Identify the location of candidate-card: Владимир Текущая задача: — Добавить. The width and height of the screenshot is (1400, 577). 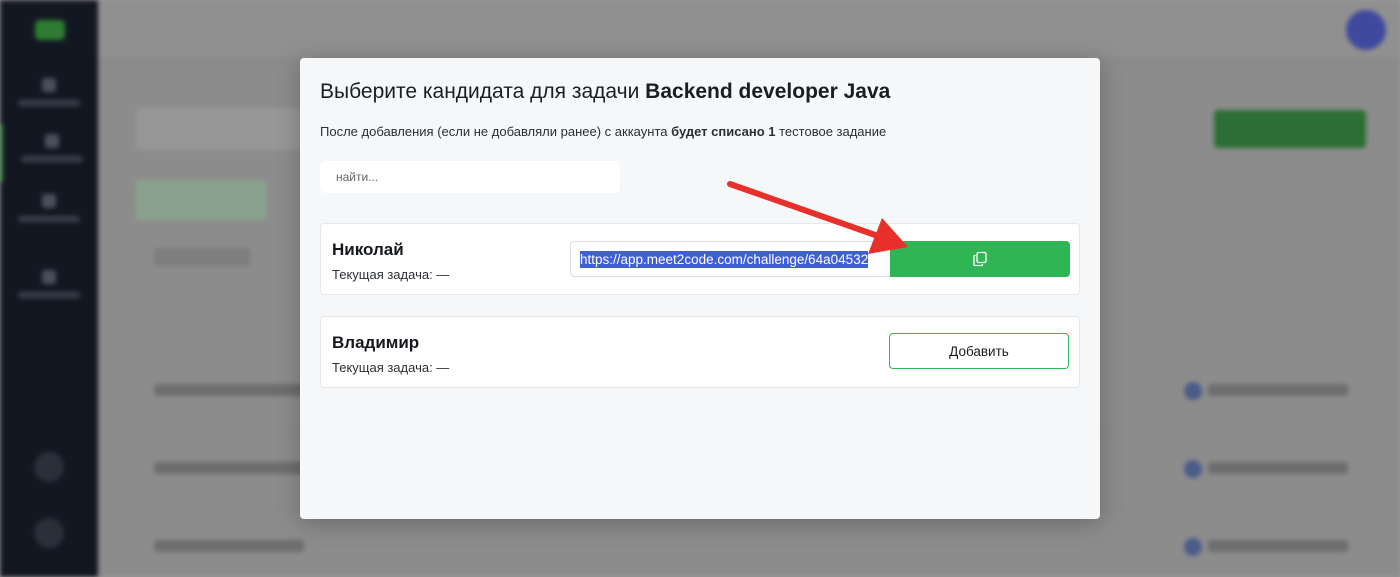
(700, 352).